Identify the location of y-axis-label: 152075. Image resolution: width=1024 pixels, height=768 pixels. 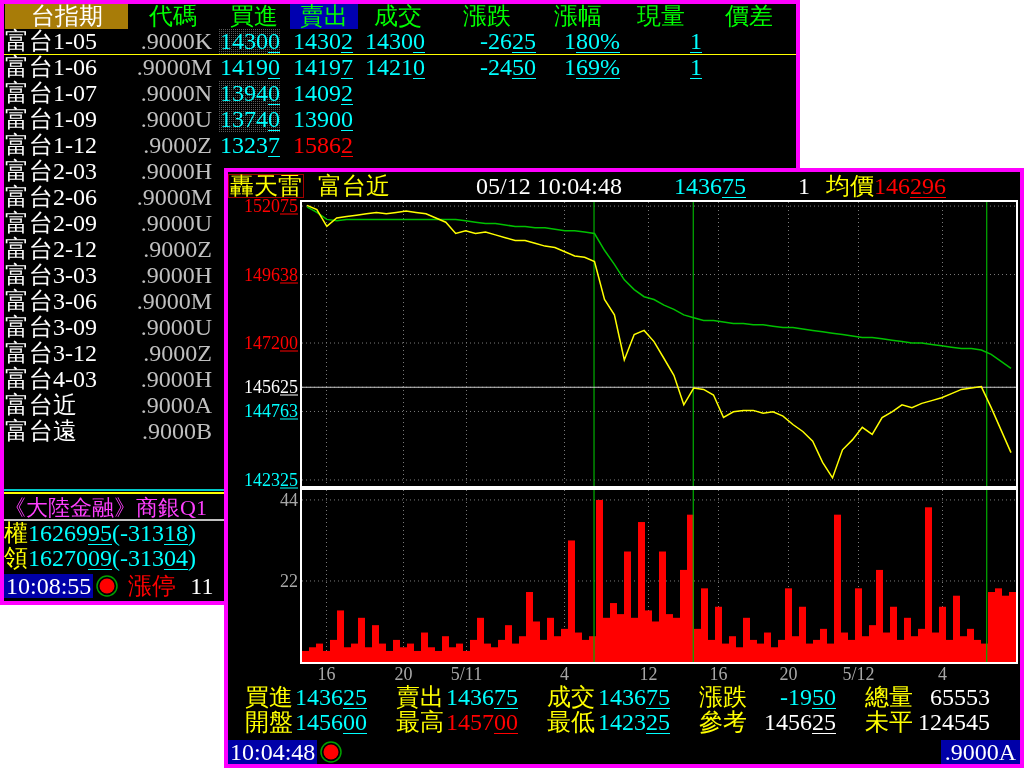
(271, 206).